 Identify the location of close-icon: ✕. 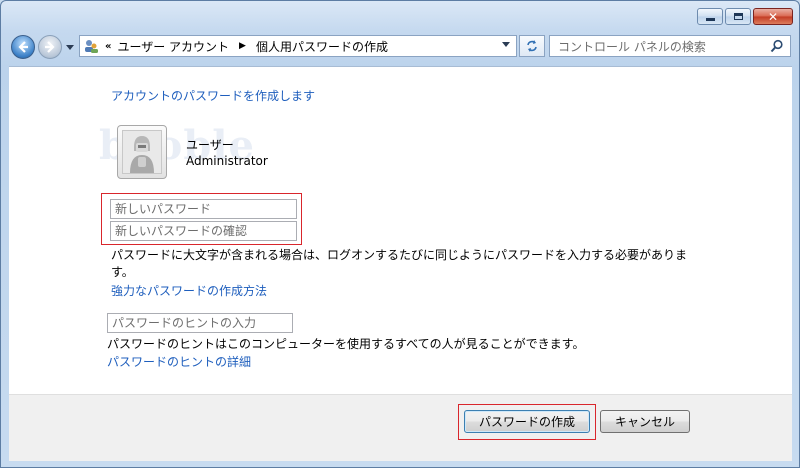
(773, 16).